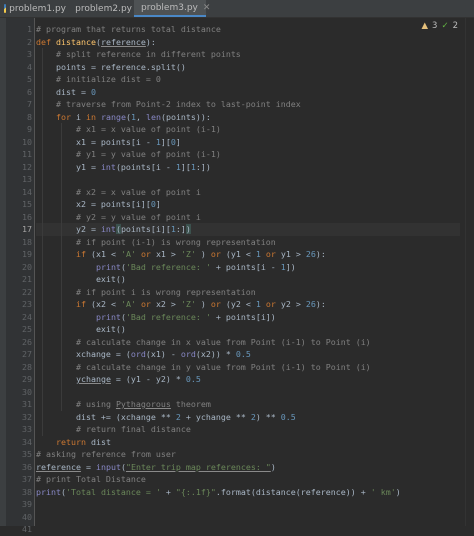 The image size is (474, 536). What do you see at coordinates (146, 229) in the screenshot?
I see `code-token: points[i][` at bounding box center [146, 229].